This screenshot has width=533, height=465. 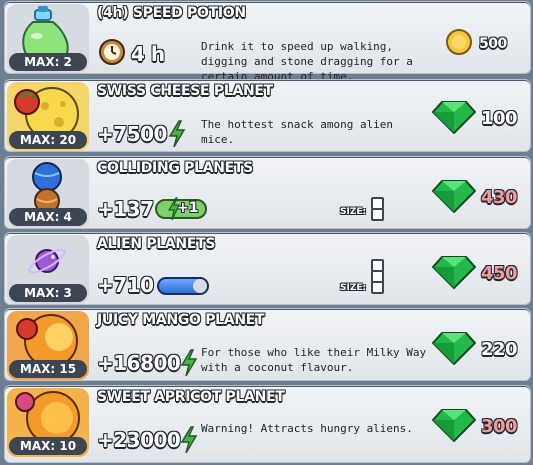 I want to click on swiss-cheese-thumbnail: MAX: 20, so click(x=48, y=116).